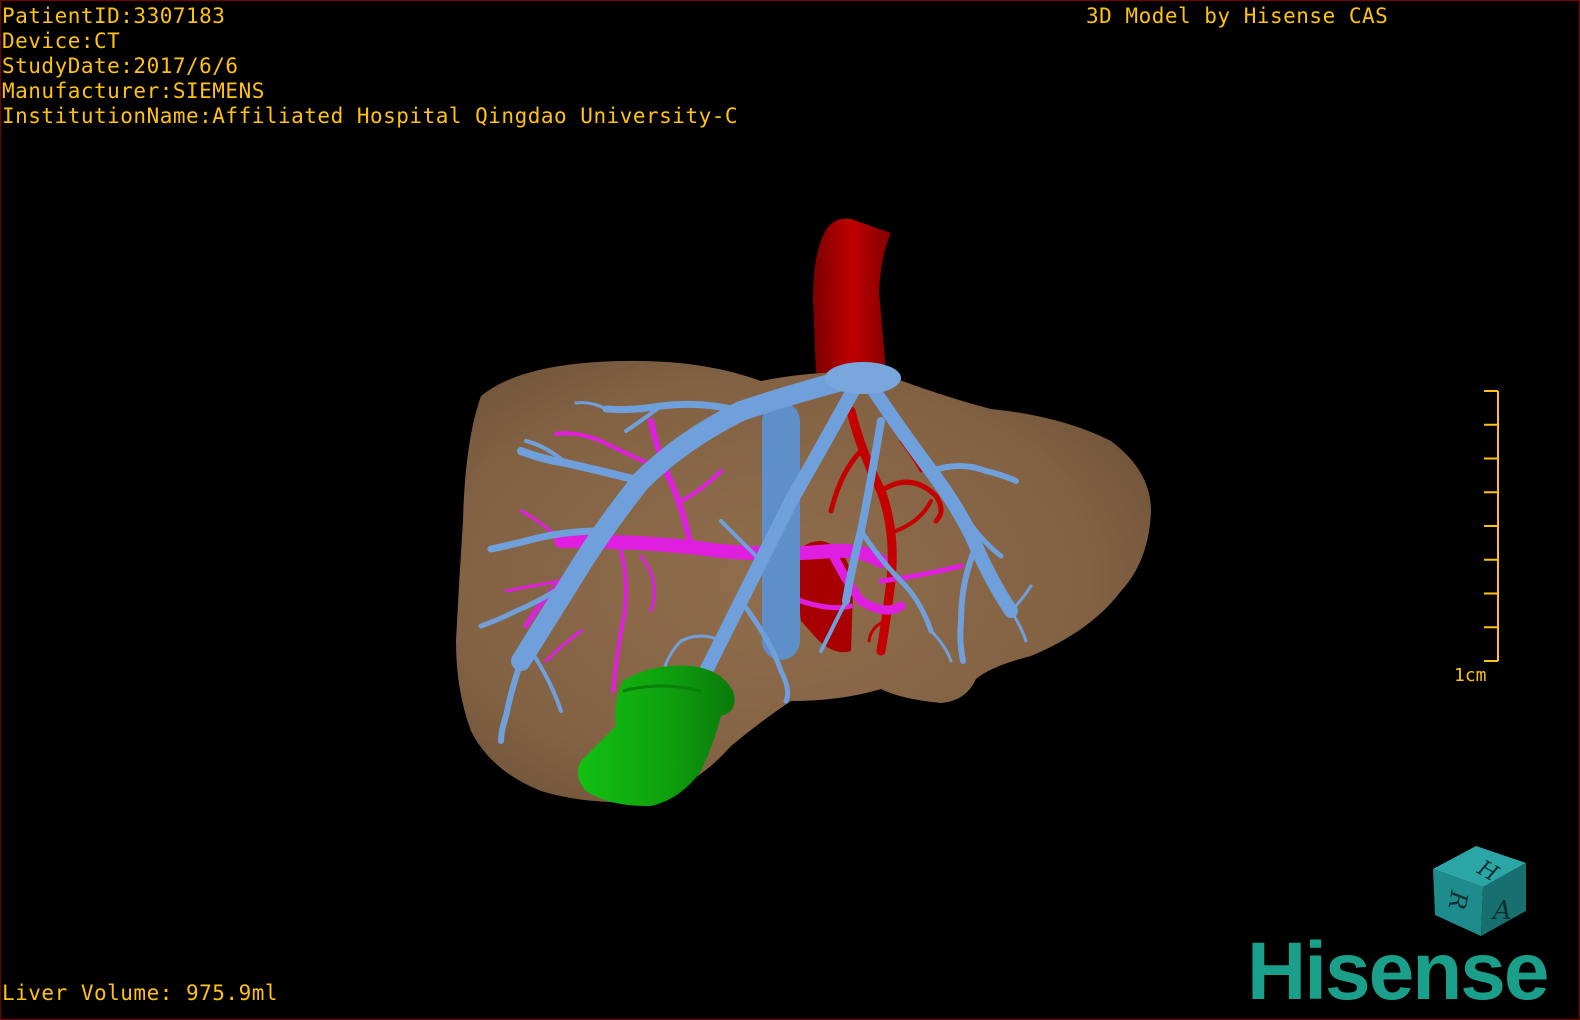 The width and height of the screenshot is (1580, 1020). What do you see at coordinates (120, 66) in the screenshot?
I see `study-date-text: StudyDate:2017/6/6` at bounding box center [120, 66].